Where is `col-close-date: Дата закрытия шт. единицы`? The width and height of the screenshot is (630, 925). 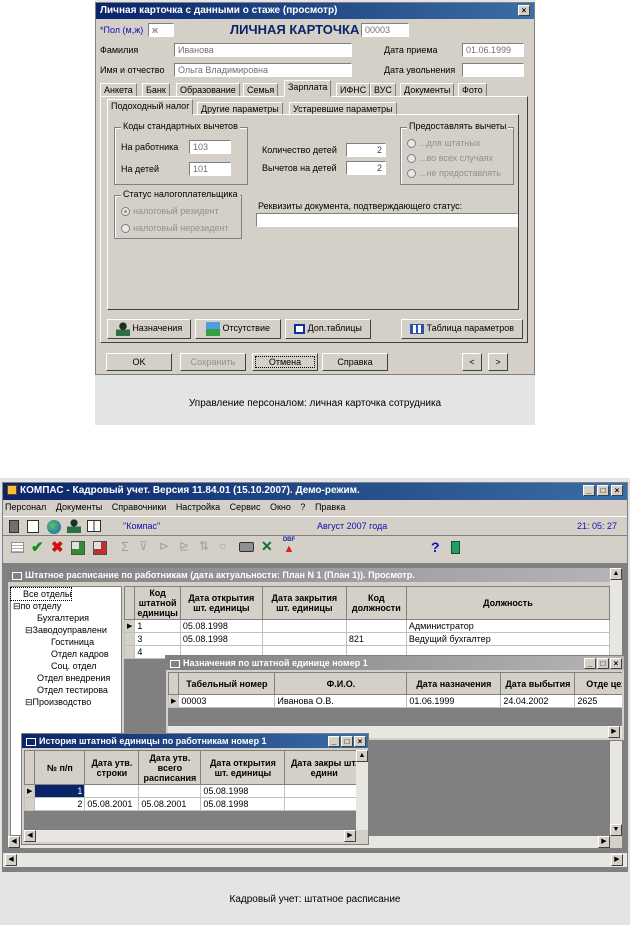 col-close-date: Дата закрытия шт. единицы is located at coordinates (304, 603).